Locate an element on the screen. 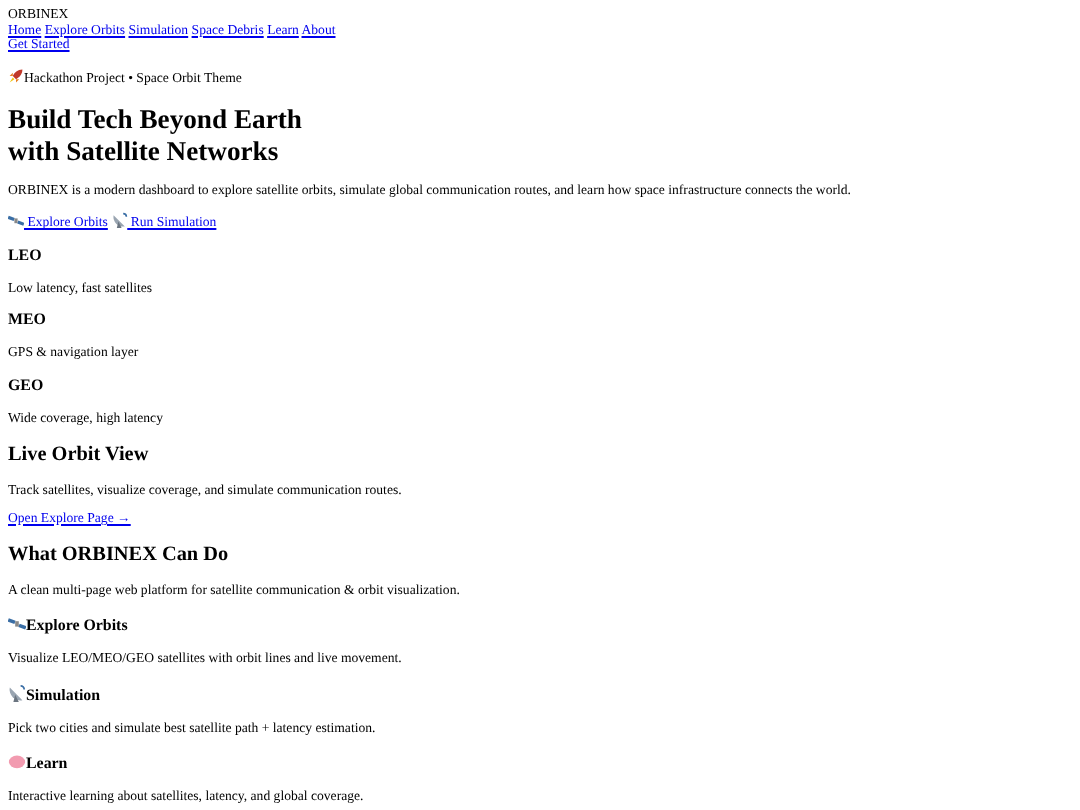 This screenshot has height=810, width=1080. section-title: What ORBINEX Can Do is located at coordinates (119, 555).